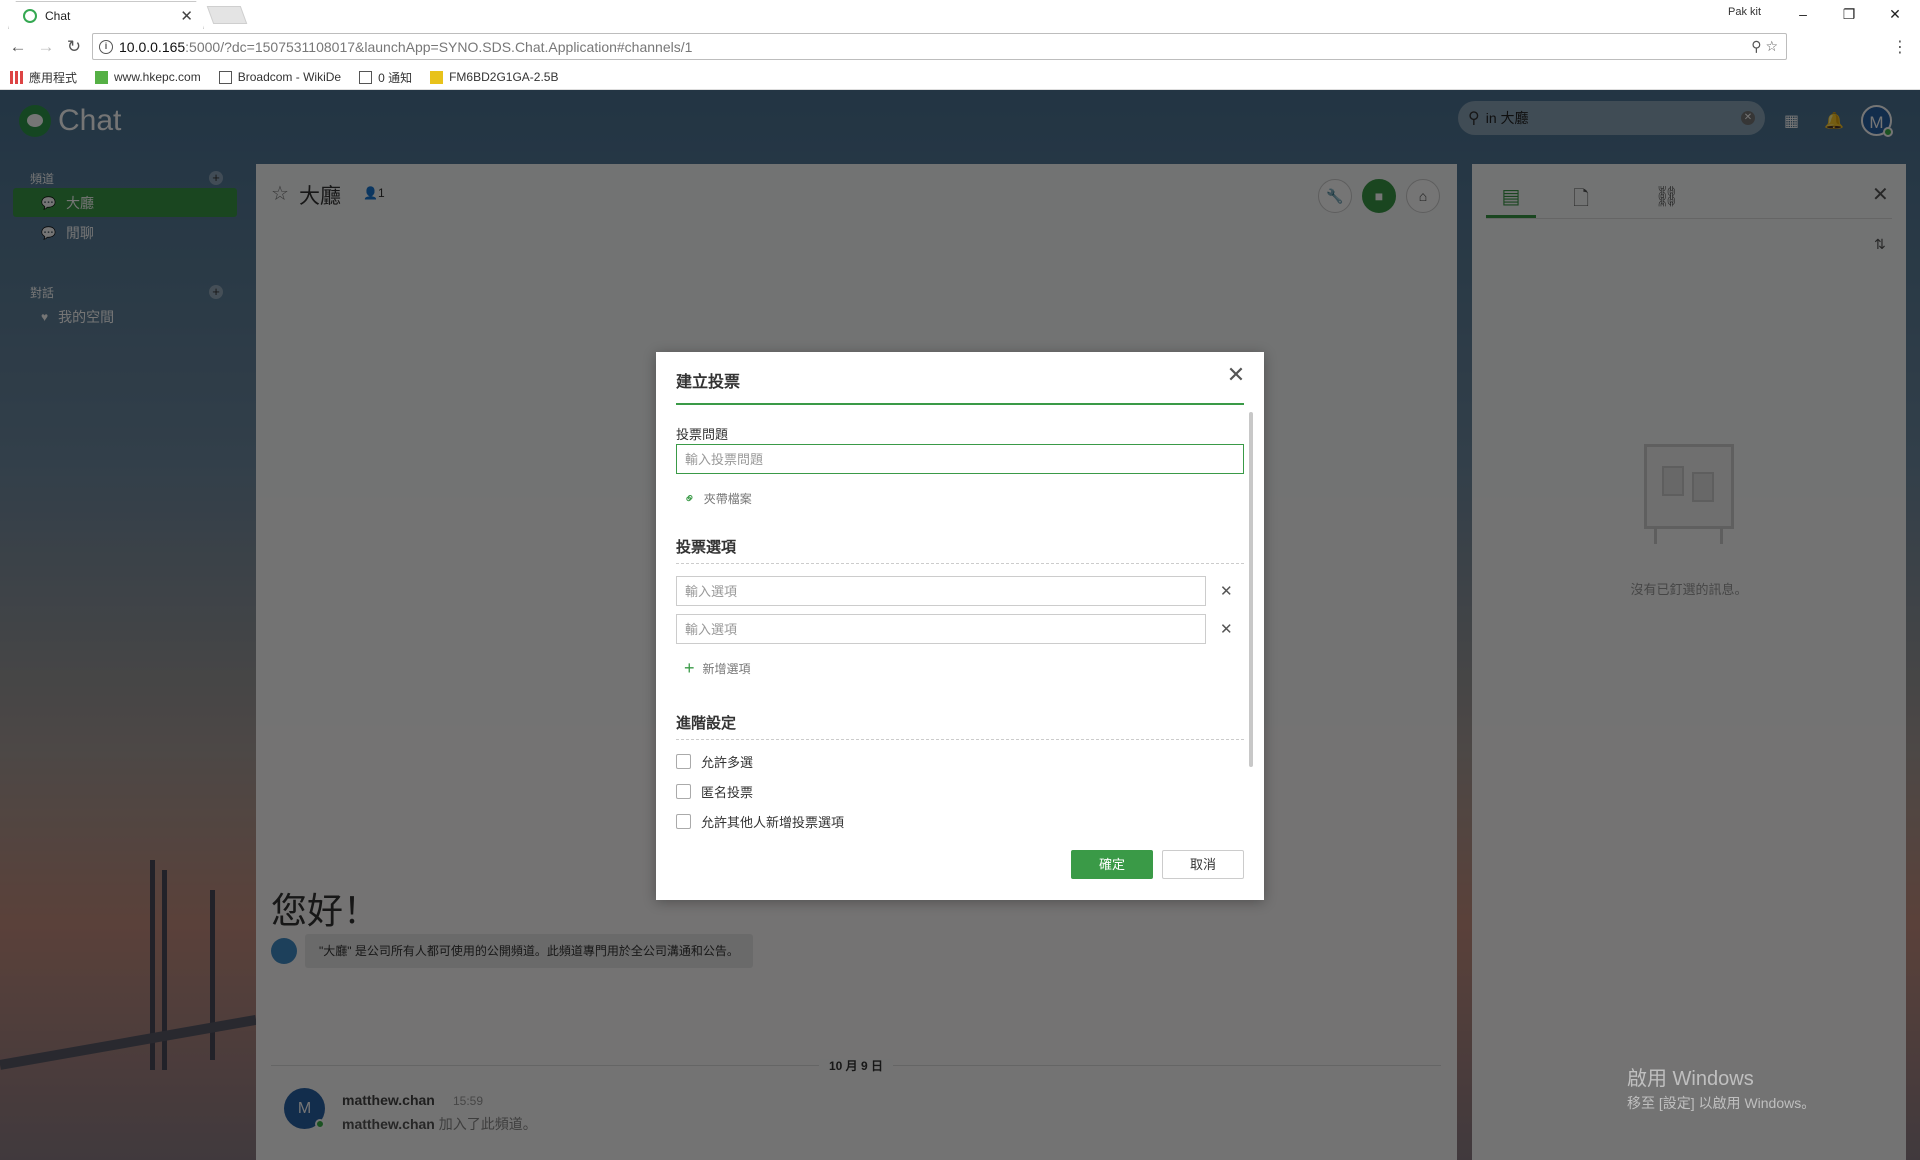  I want to click on url-host: 10.0.0.165, so click(152, 46).